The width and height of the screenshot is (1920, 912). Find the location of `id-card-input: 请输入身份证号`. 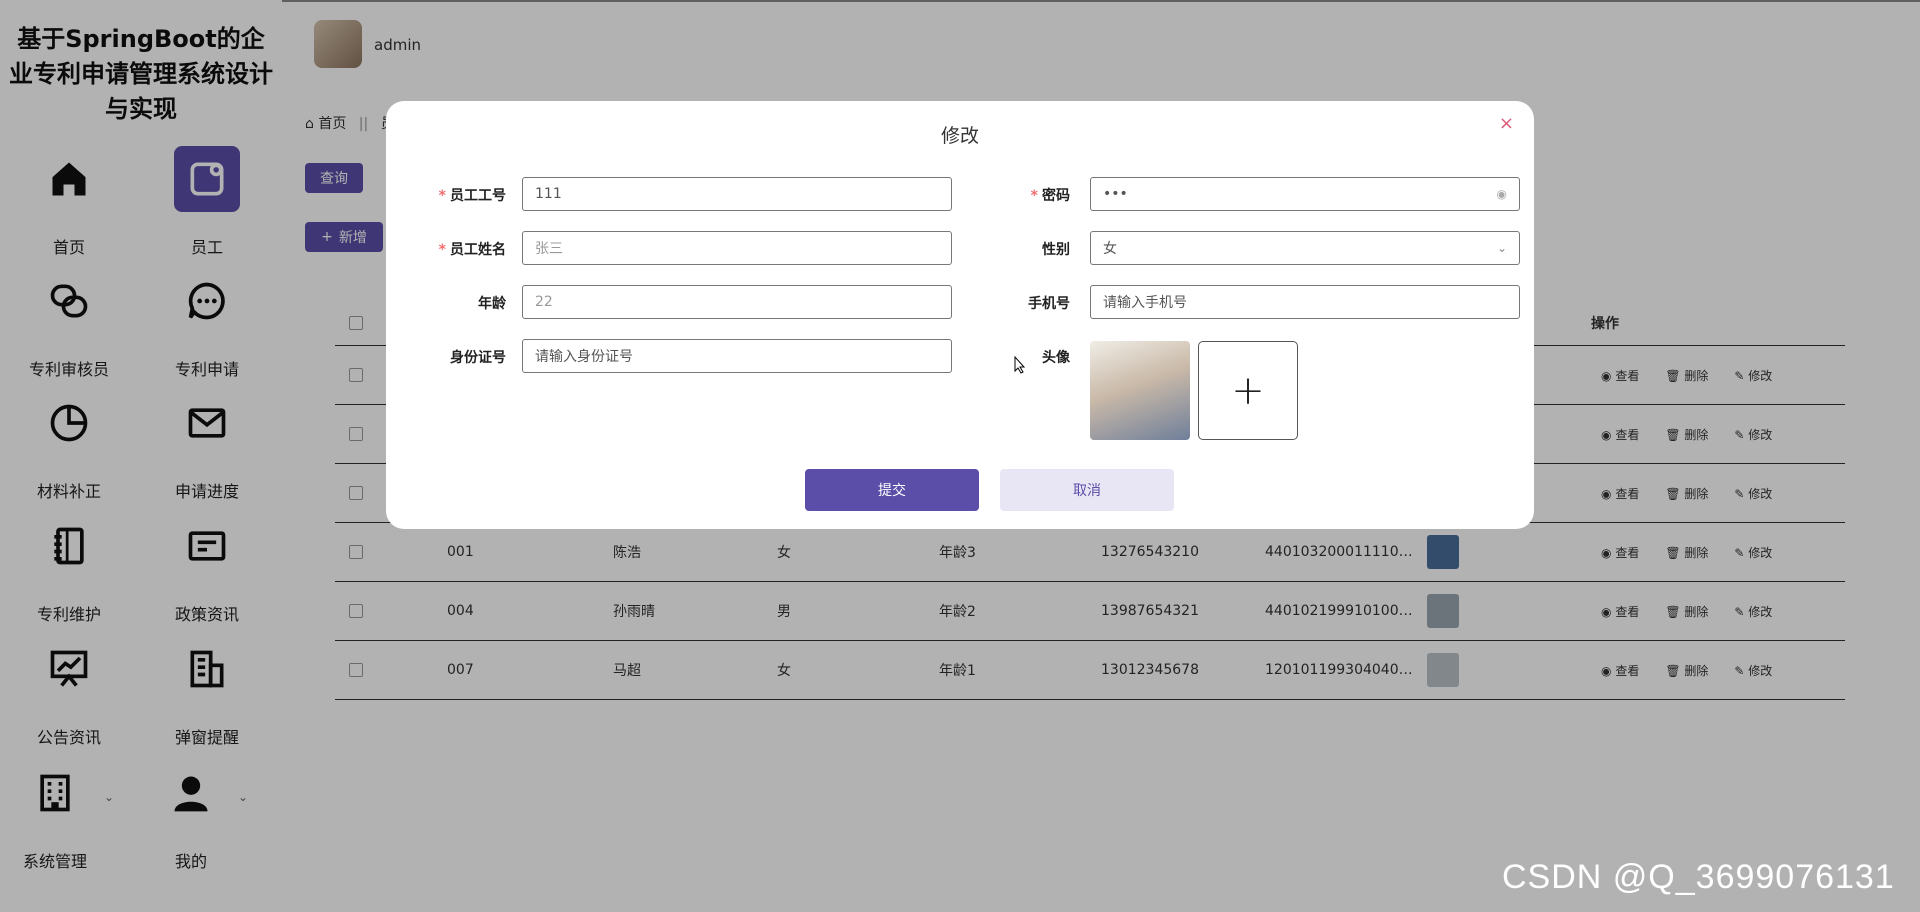

id-card-input: 请输入身份证号 is located at coordinates (737, 356).